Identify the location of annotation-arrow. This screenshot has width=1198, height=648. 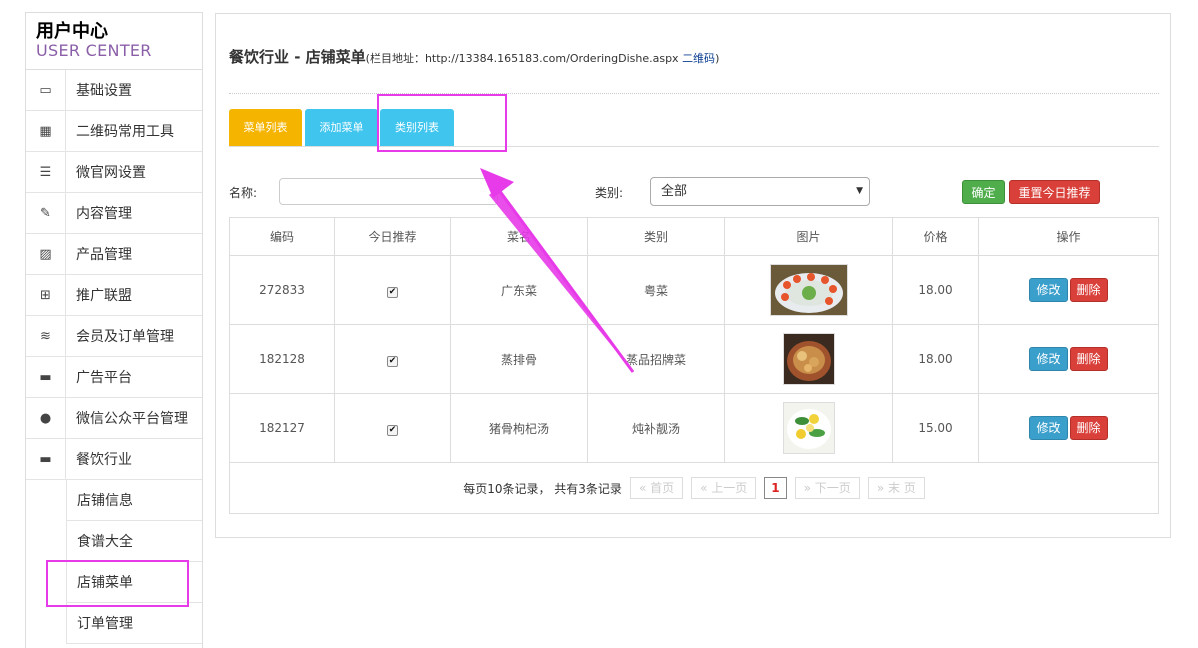
(557, 270).